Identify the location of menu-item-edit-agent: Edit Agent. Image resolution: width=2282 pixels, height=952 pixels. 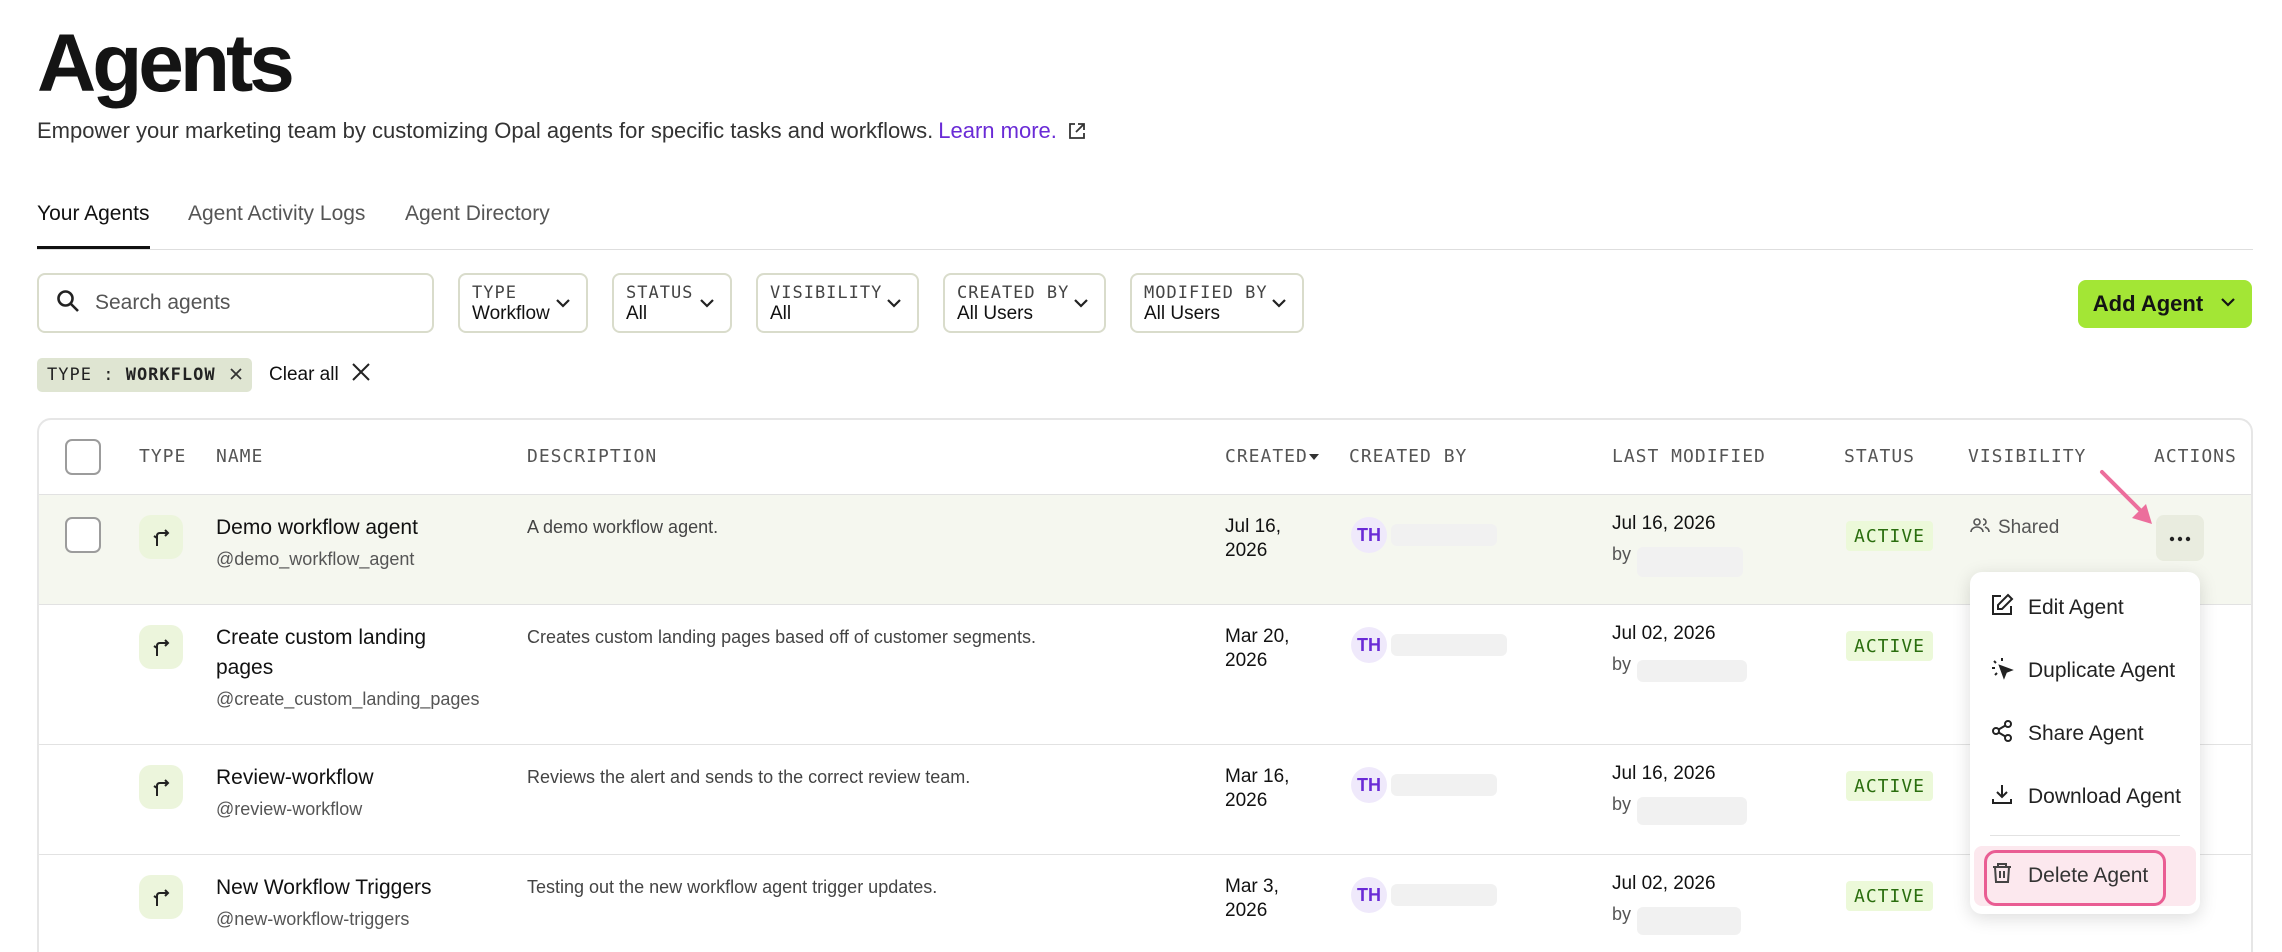
(2057, 608).